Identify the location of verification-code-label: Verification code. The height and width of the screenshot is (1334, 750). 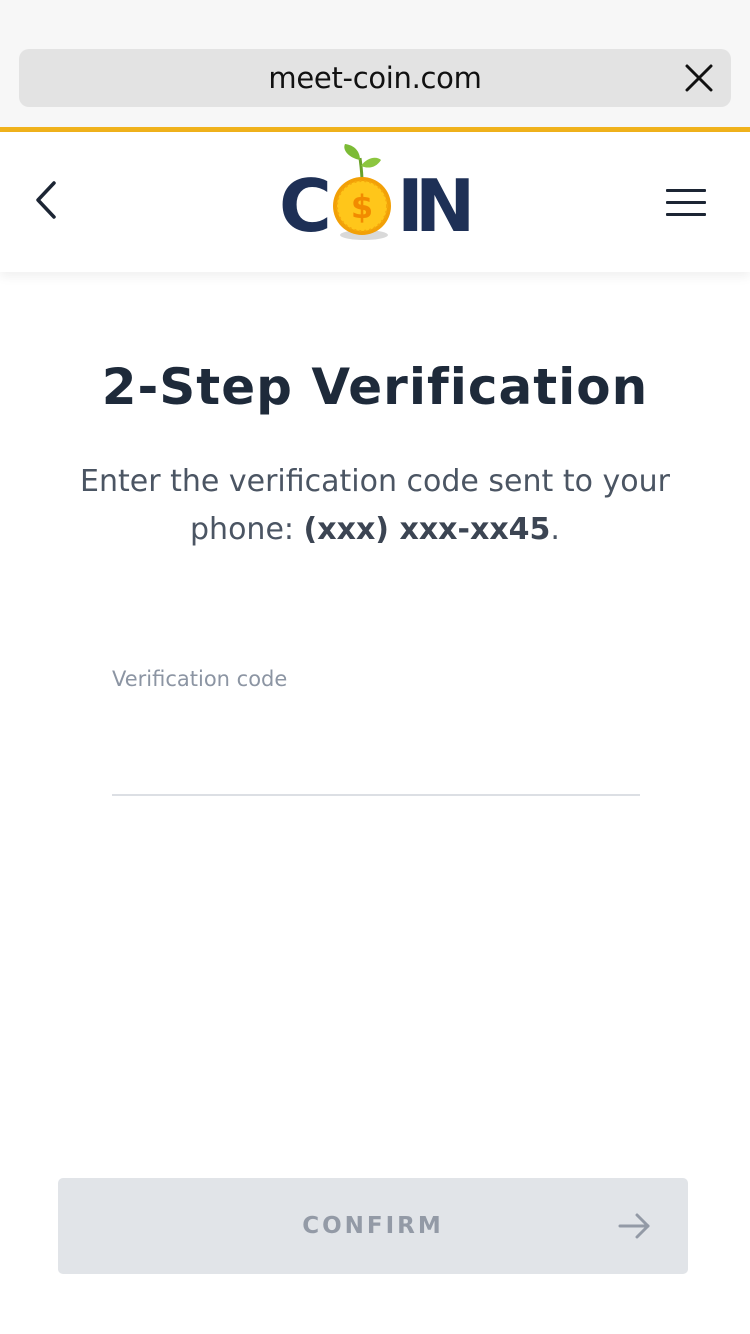
(200, 679).